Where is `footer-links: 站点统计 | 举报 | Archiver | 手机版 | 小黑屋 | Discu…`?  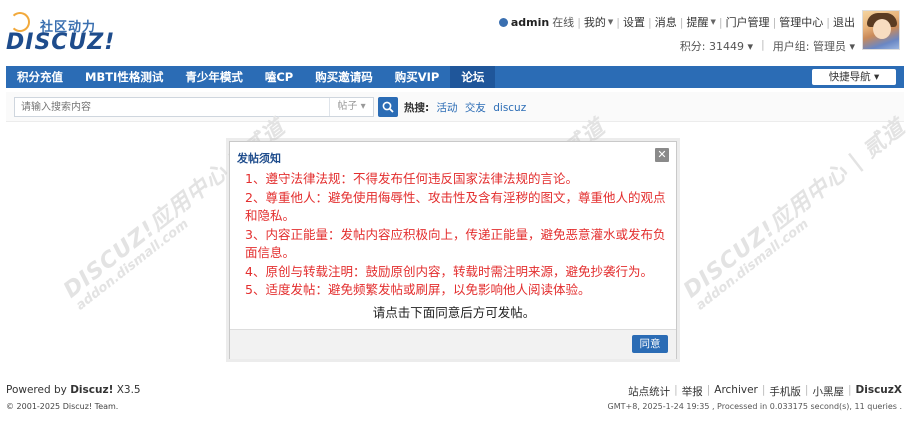
footer-links: 站点统计 | 举报 | Archiver | 手机版 | 小黑屋 | Discu… is located at coordinates (765, 391).